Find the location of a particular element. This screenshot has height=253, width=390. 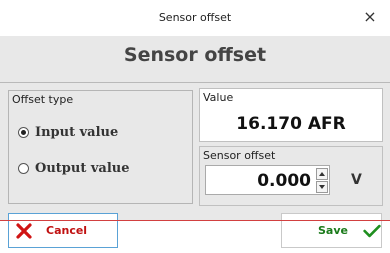

dialog-heading: Sensor offset is located at coordinates (195, 55).